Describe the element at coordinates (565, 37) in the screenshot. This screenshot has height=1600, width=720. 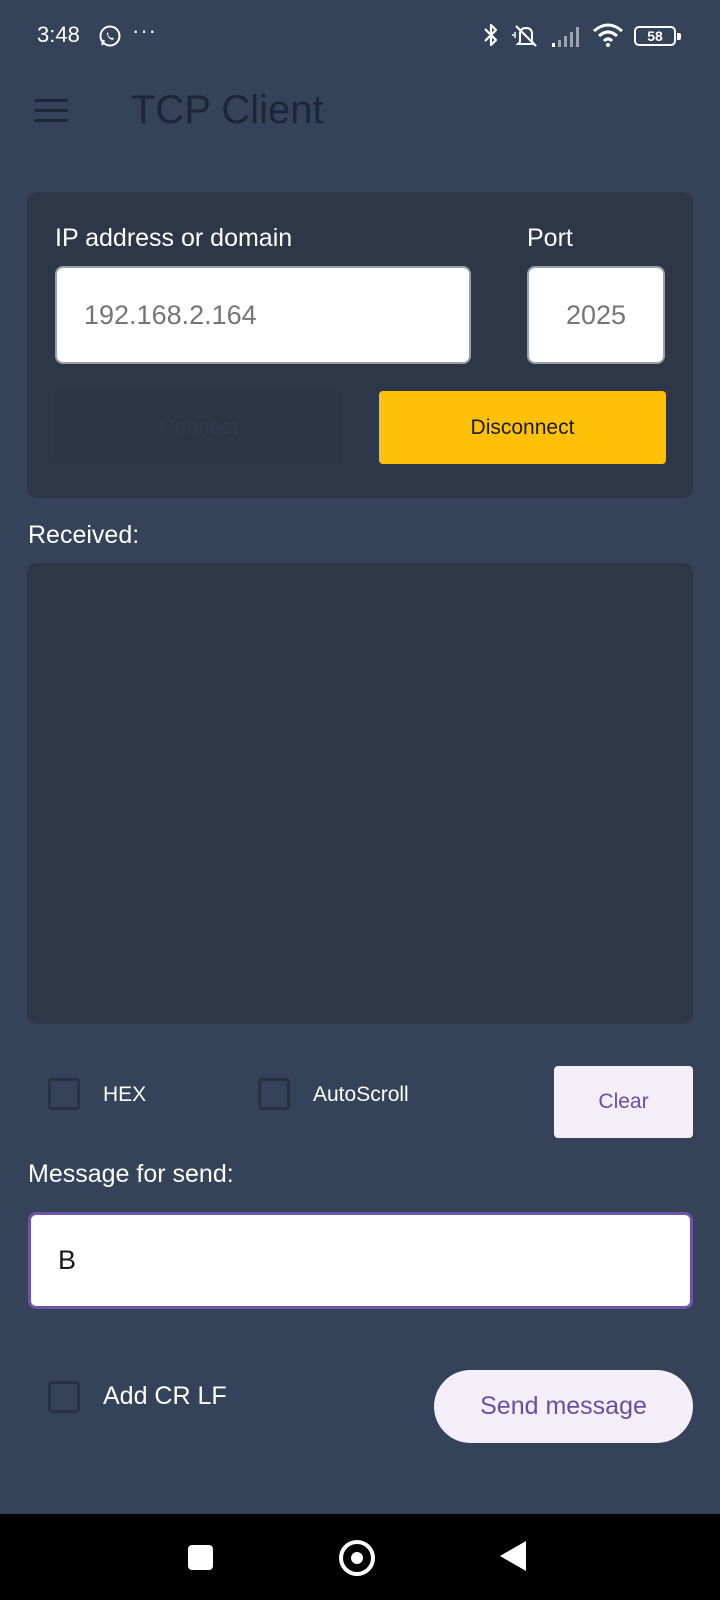
I see `signal-icon` at that location.